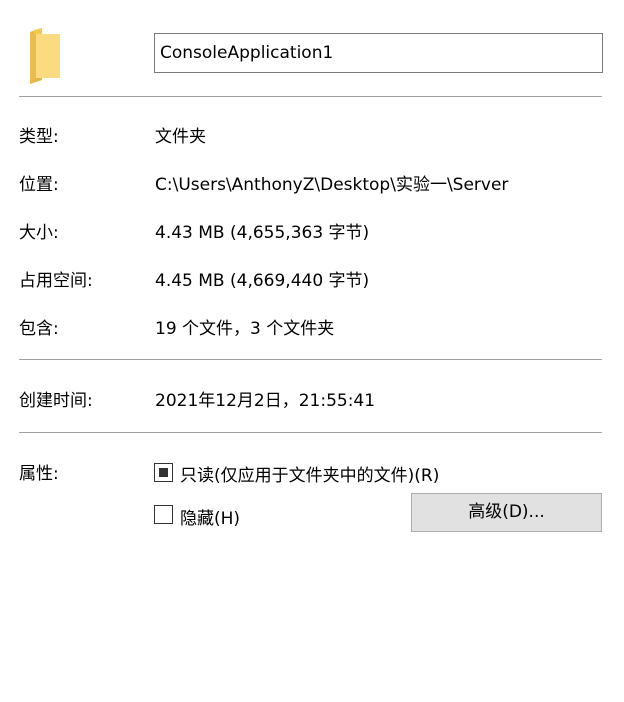 This screenshot has width=624, height=702. What do you see at coordinates (210, 516) in the screenshot?
I see `hidden-label: 隐藏(H)` at bounding box center [210, 516].